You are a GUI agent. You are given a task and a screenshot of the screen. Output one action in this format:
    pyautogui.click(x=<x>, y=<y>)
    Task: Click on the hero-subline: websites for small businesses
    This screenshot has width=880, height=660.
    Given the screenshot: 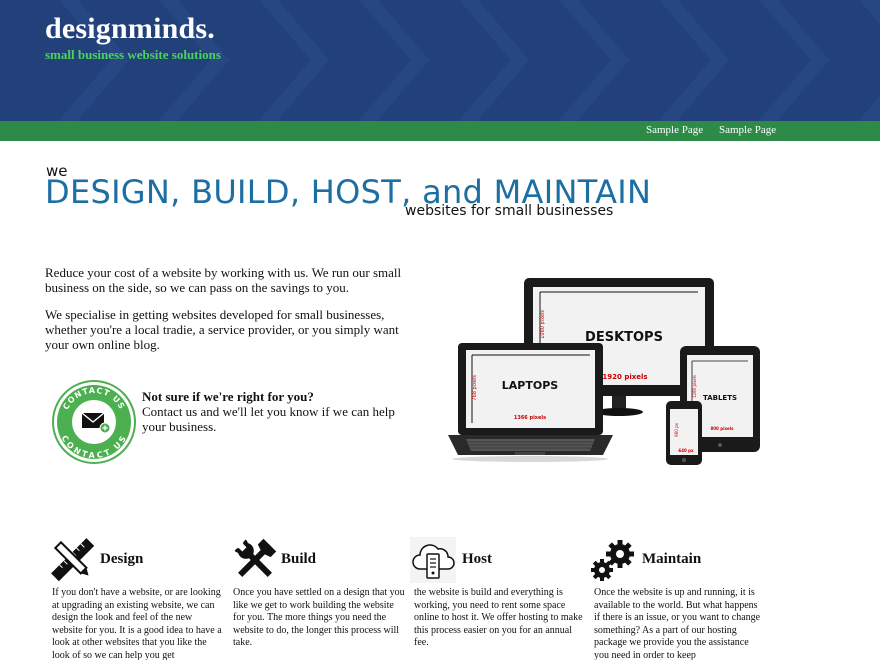 What is the action you would take?
    pyautogui.click(x=509, y=211)
    